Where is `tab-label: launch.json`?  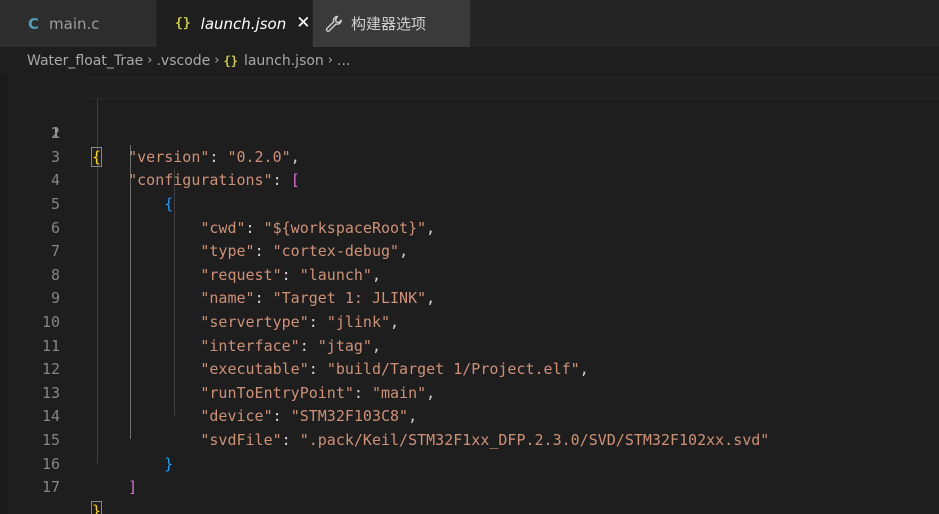 tab-label: launch.json is located at coordinates (243, 23).